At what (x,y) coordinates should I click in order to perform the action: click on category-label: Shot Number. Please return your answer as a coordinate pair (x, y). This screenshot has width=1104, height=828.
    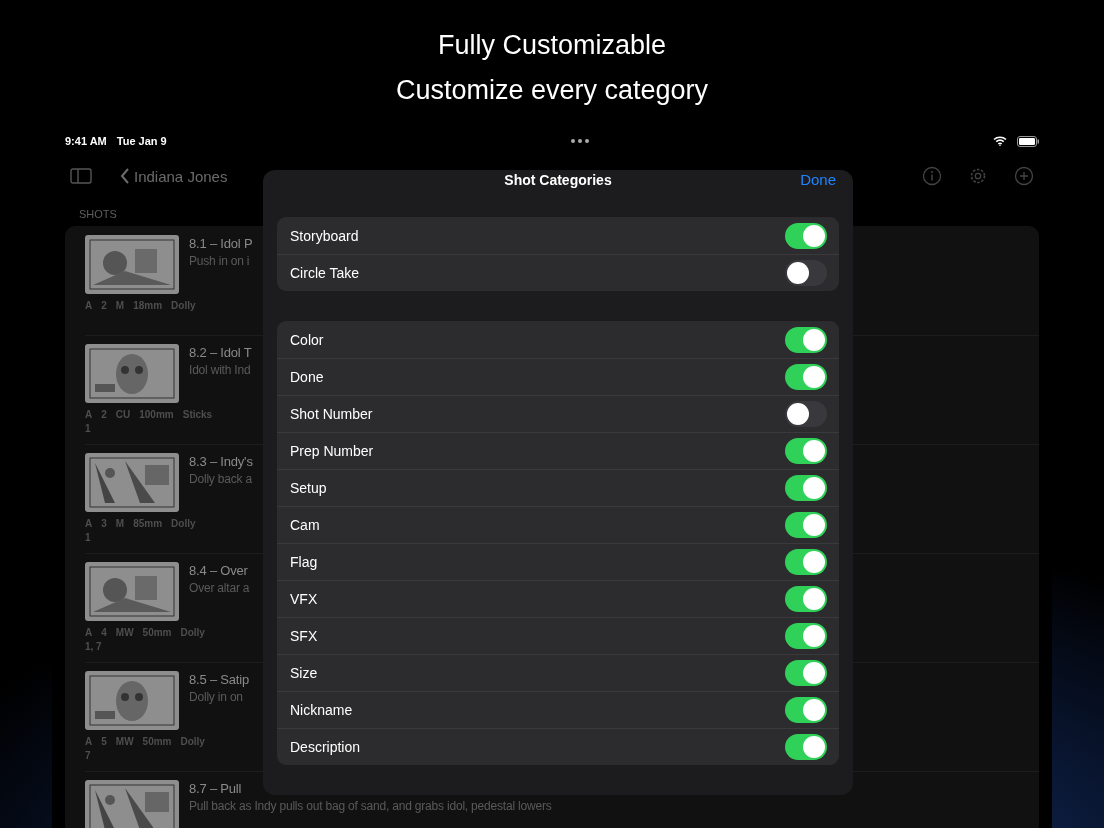
    Looking at the image, I should click on (332, 414).